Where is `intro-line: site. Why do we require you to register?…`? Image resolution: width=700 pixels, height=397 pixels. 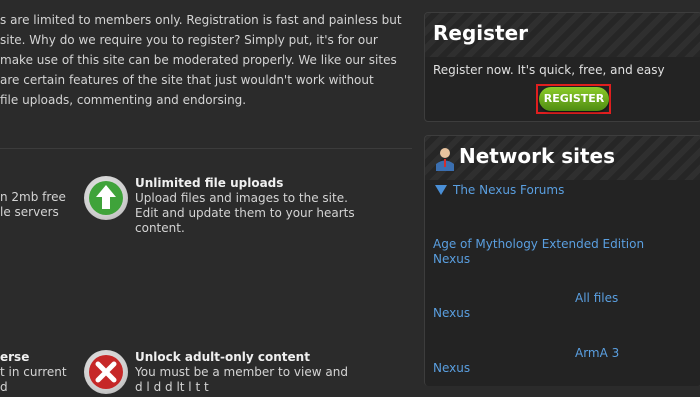
intro-line: site. Why do we require you to register?… is located at coordinates (189, 40).